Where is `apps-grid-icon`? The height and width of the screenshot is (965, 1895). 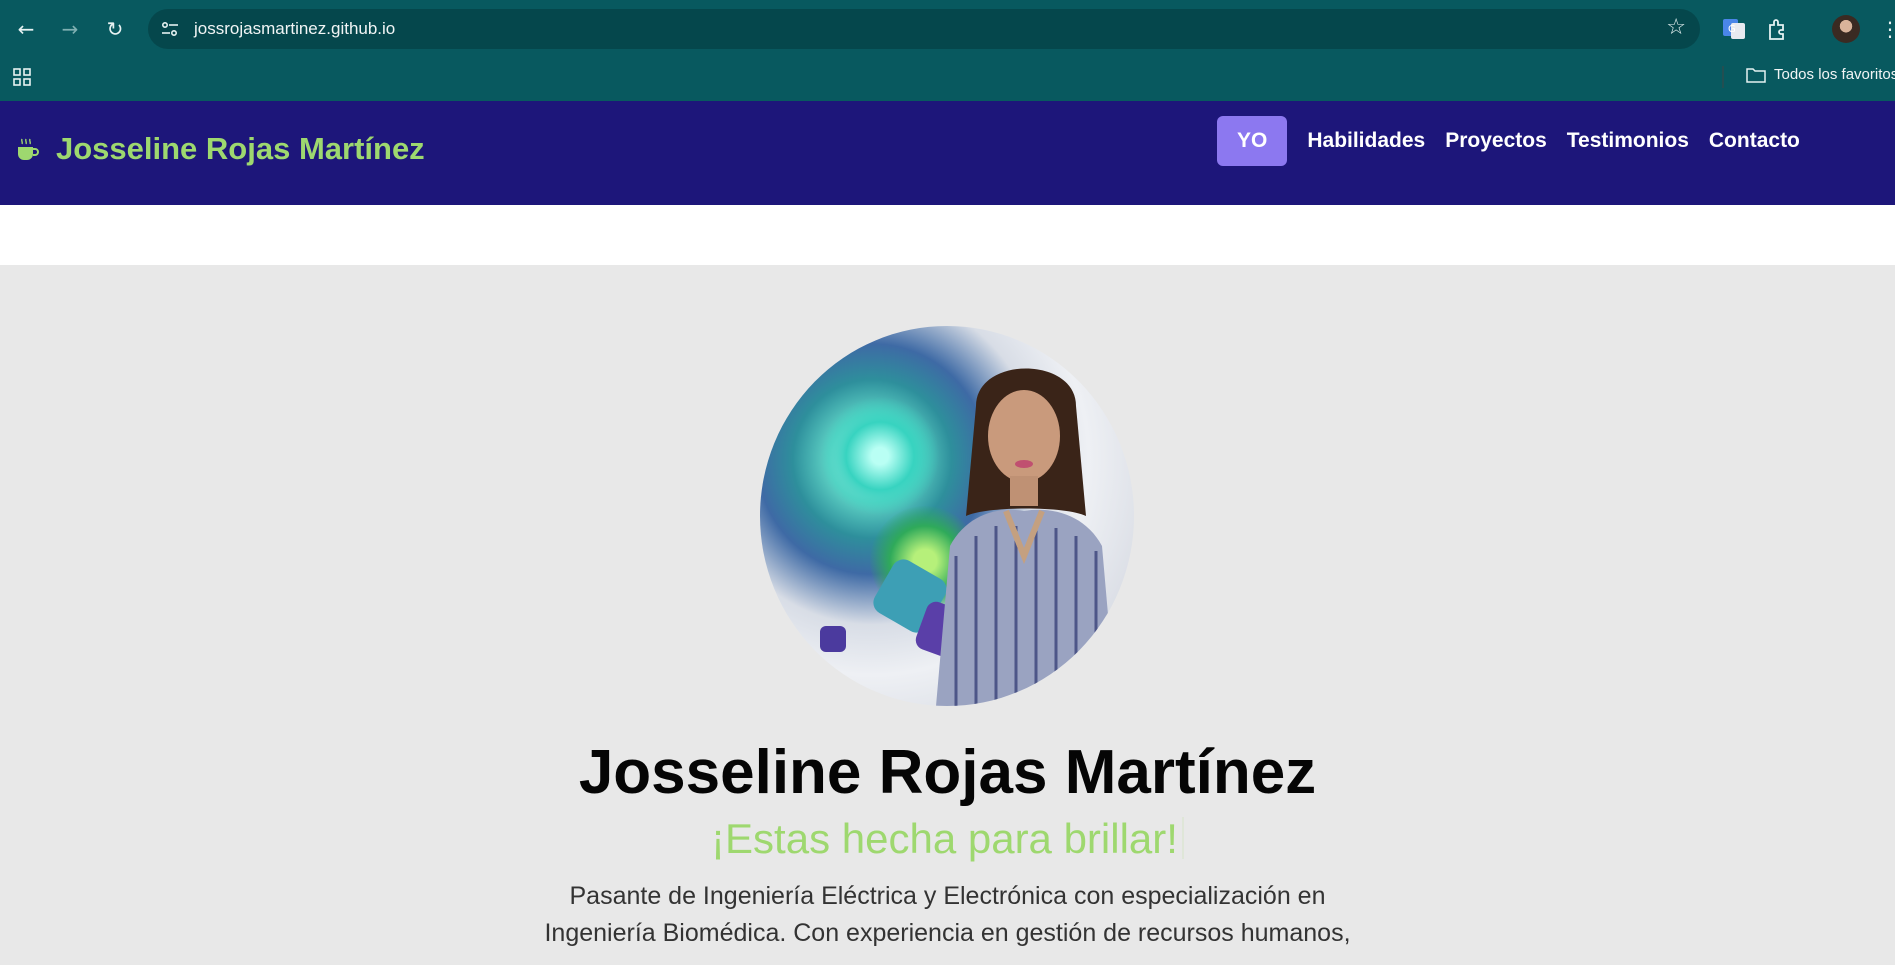 apps-grid-icon is located at coordinates (22, 77).